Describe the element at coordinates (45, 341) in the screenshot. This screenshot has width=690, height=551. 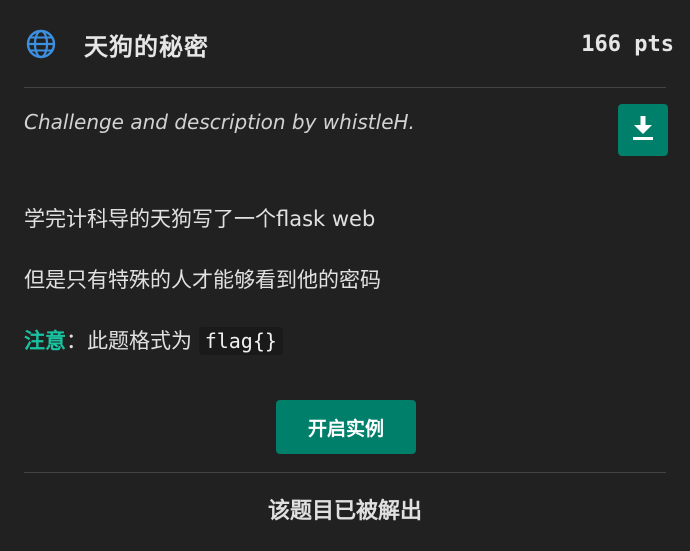
I see `note-label: 注意` at that location.